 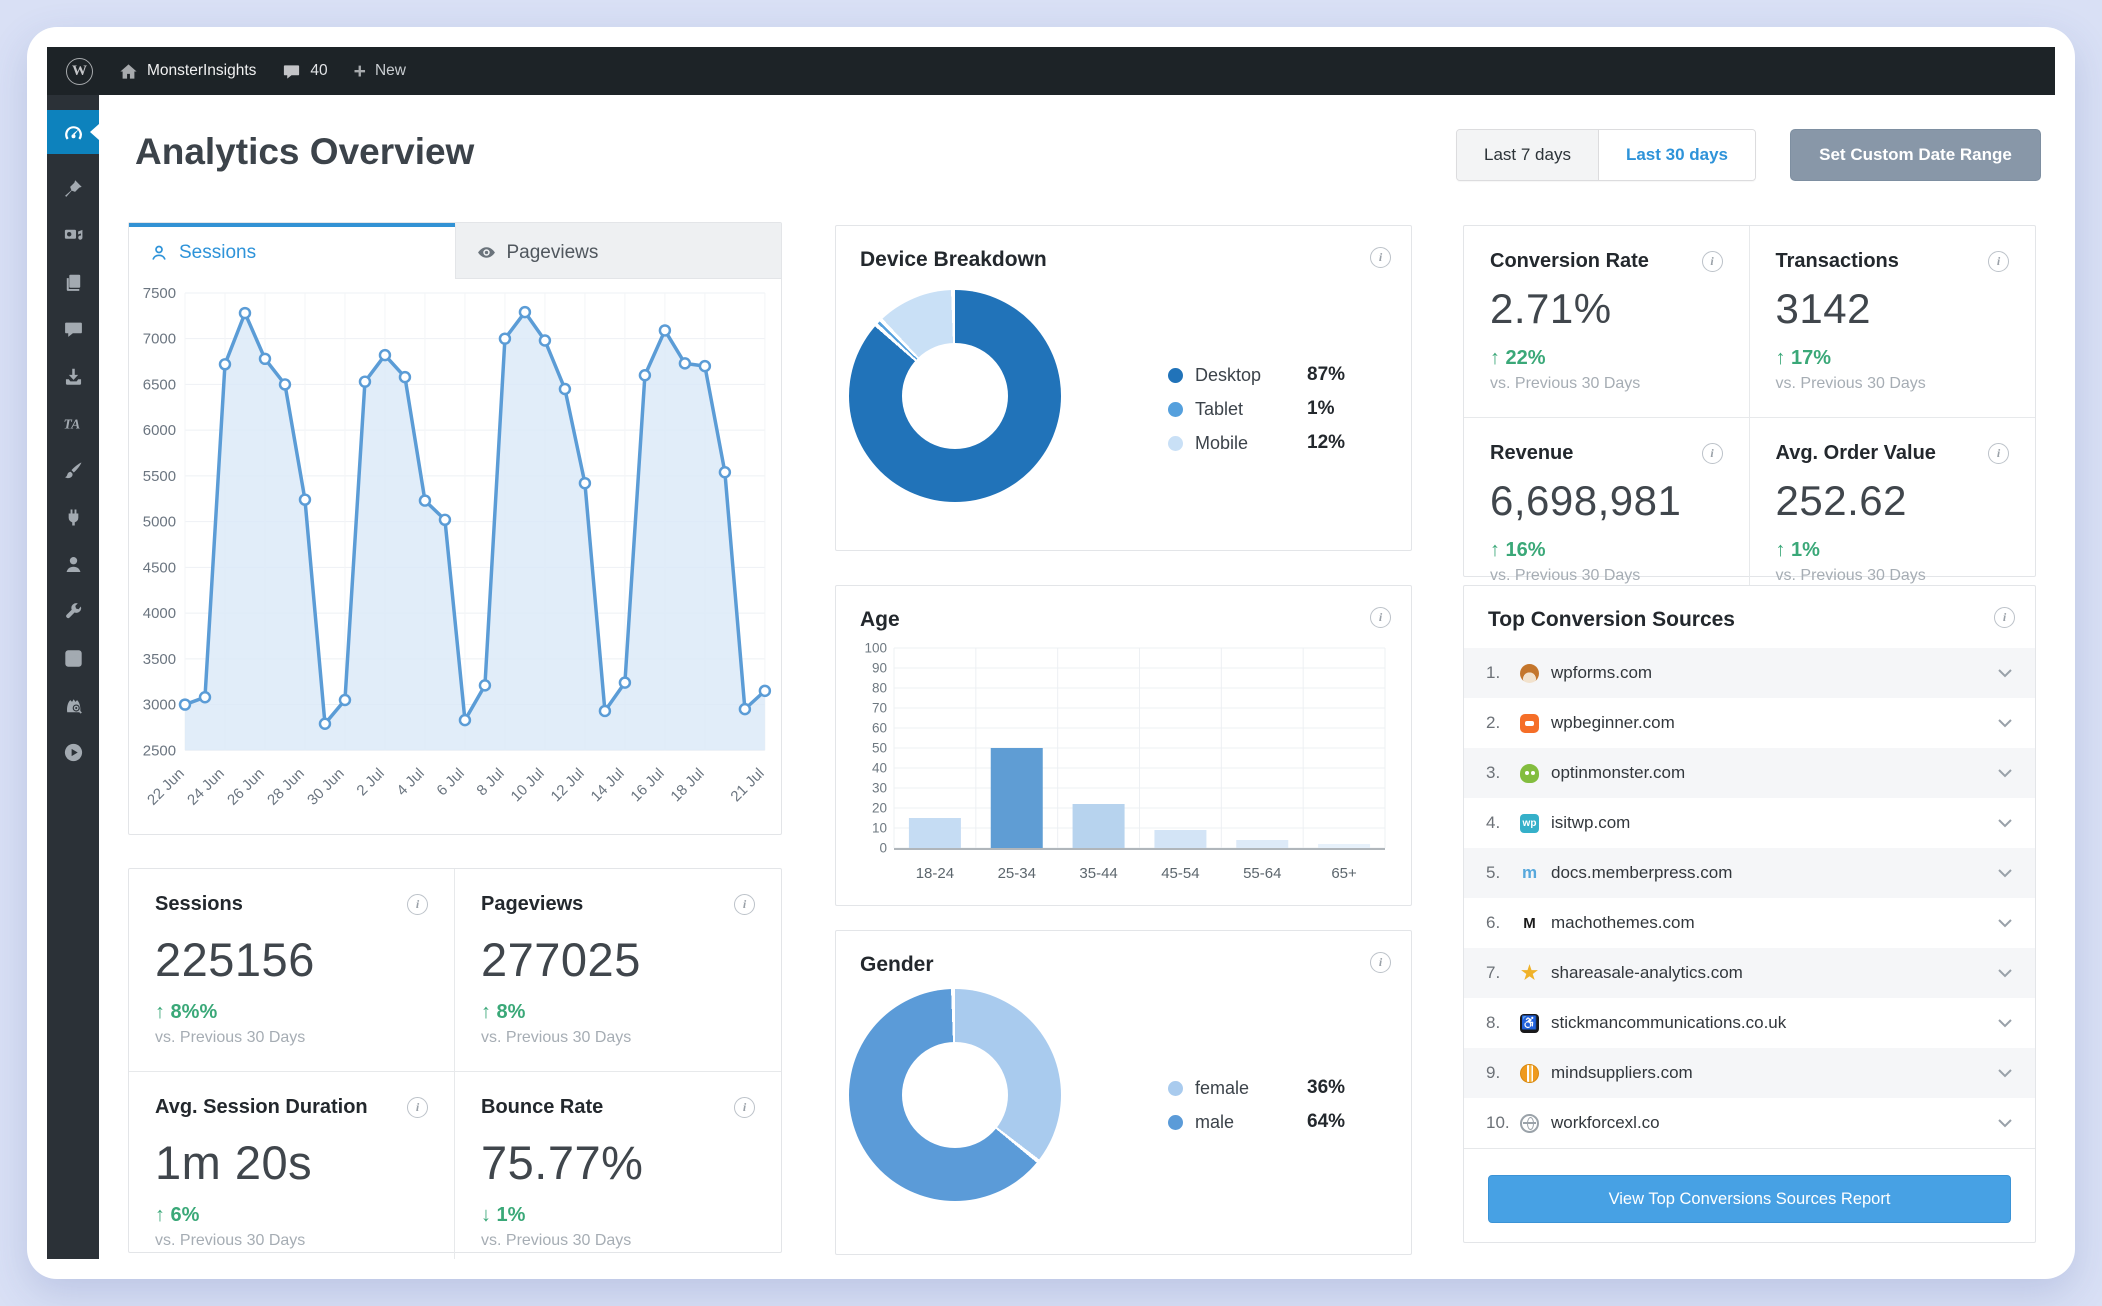 I want to click on admin-bar-new: + New, so click(x=380, y=71).